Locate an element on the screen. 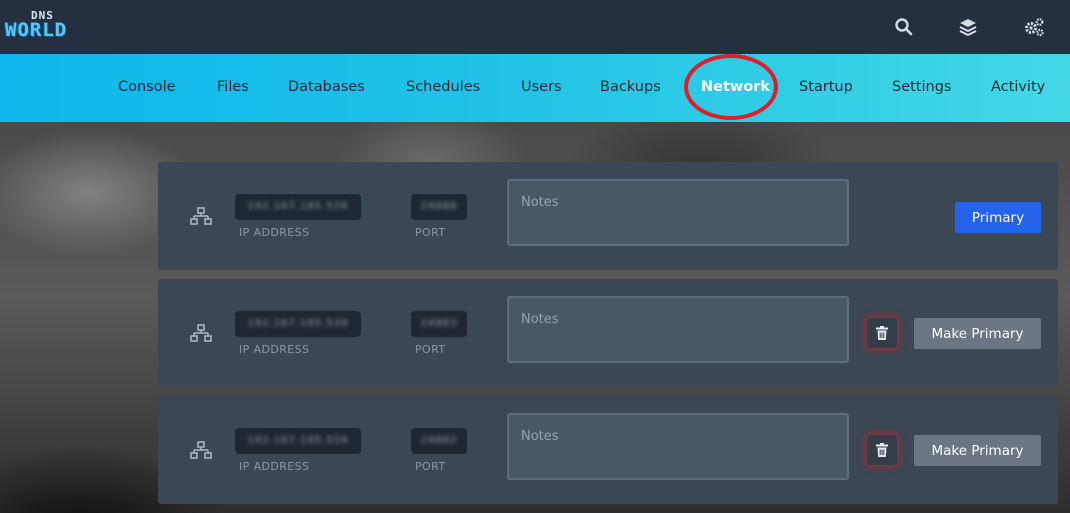  port-value: 24882 is located at coordinates (439, 441).